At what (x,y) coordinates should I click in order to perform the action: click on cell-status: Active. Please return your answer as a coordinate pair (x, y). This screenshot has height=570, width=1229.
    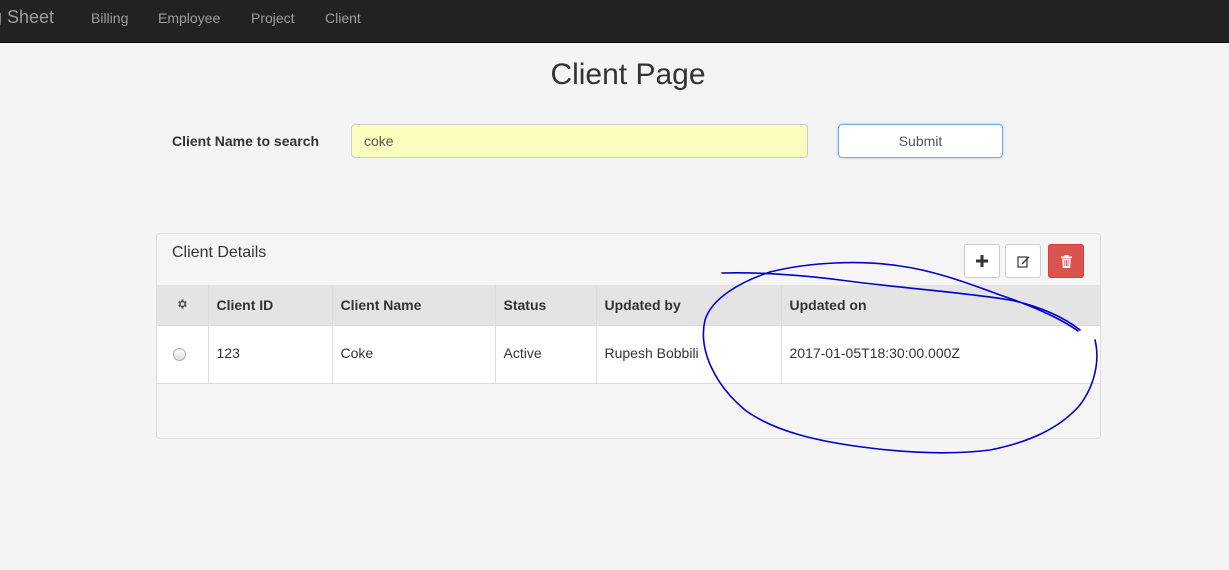
    Looking at the image, I should click on (546, 354).